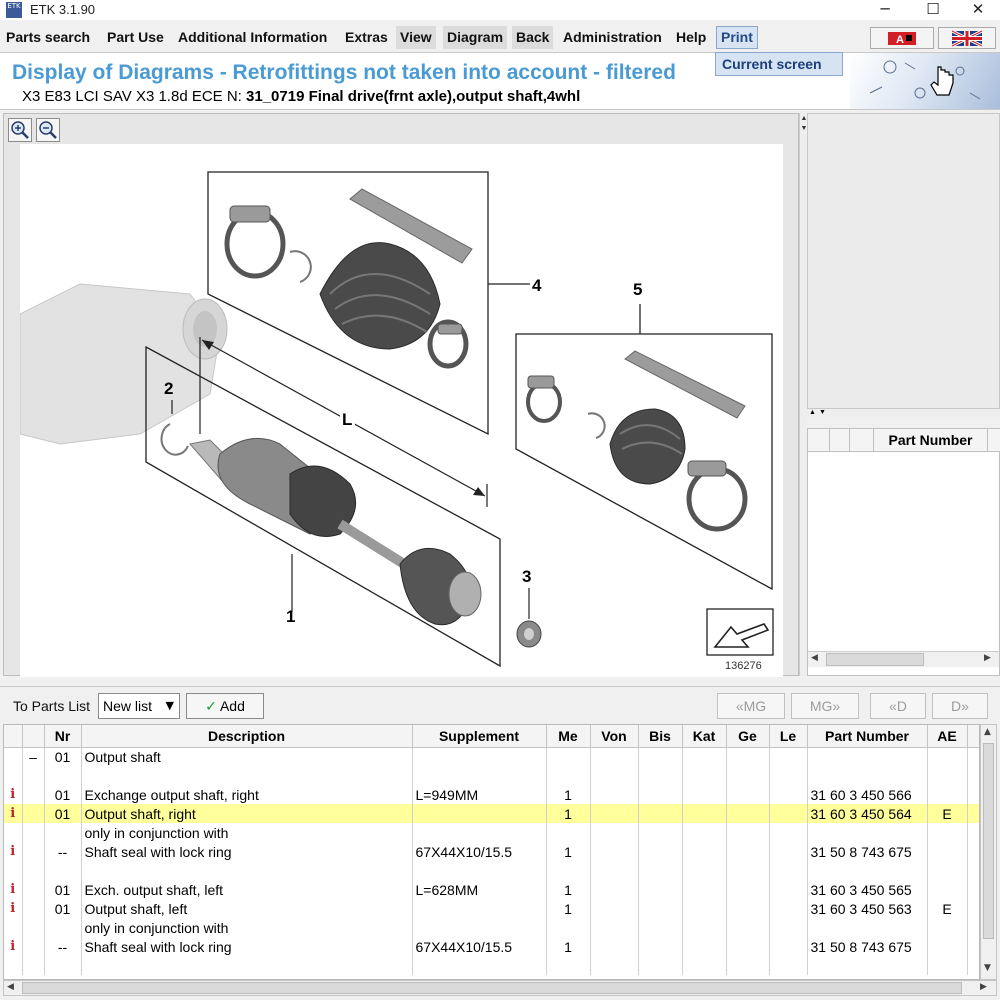 The height and width of the screenshot is (1000, 1000). I want to click on next-d-button: D», so click(960, 706).